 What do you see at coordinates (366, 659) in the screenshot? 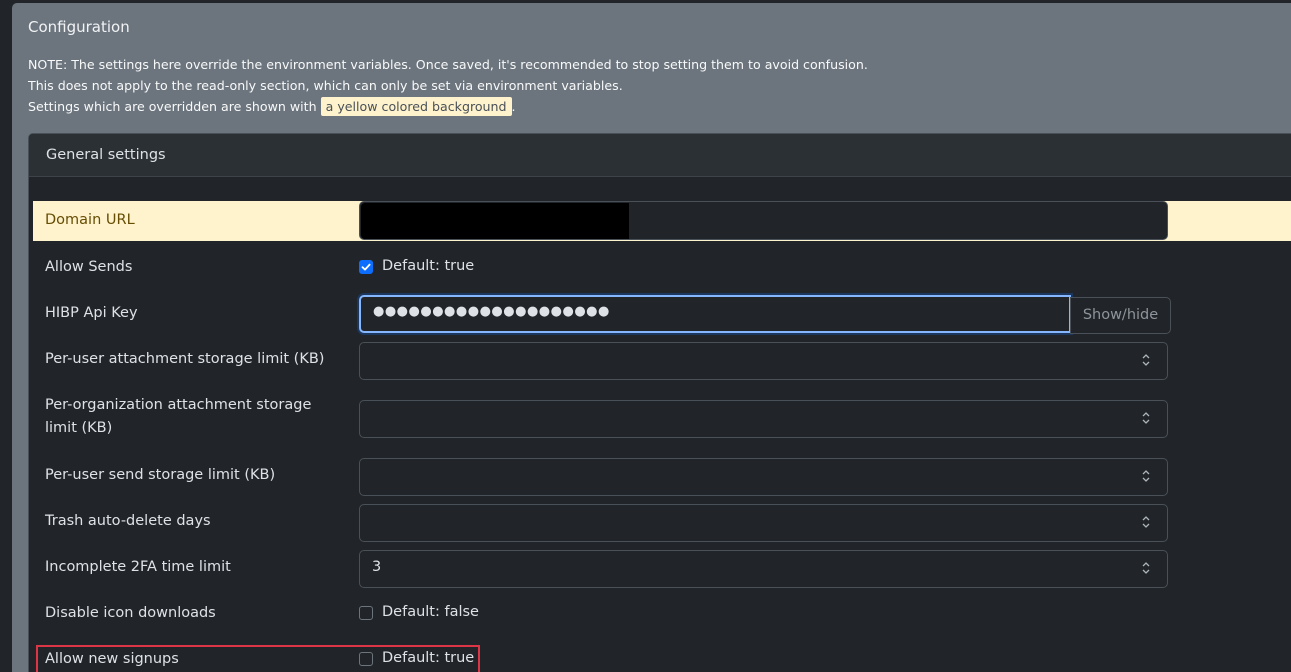
I see `allow-new-signups-checkbox` at bounding box center [366, 659].